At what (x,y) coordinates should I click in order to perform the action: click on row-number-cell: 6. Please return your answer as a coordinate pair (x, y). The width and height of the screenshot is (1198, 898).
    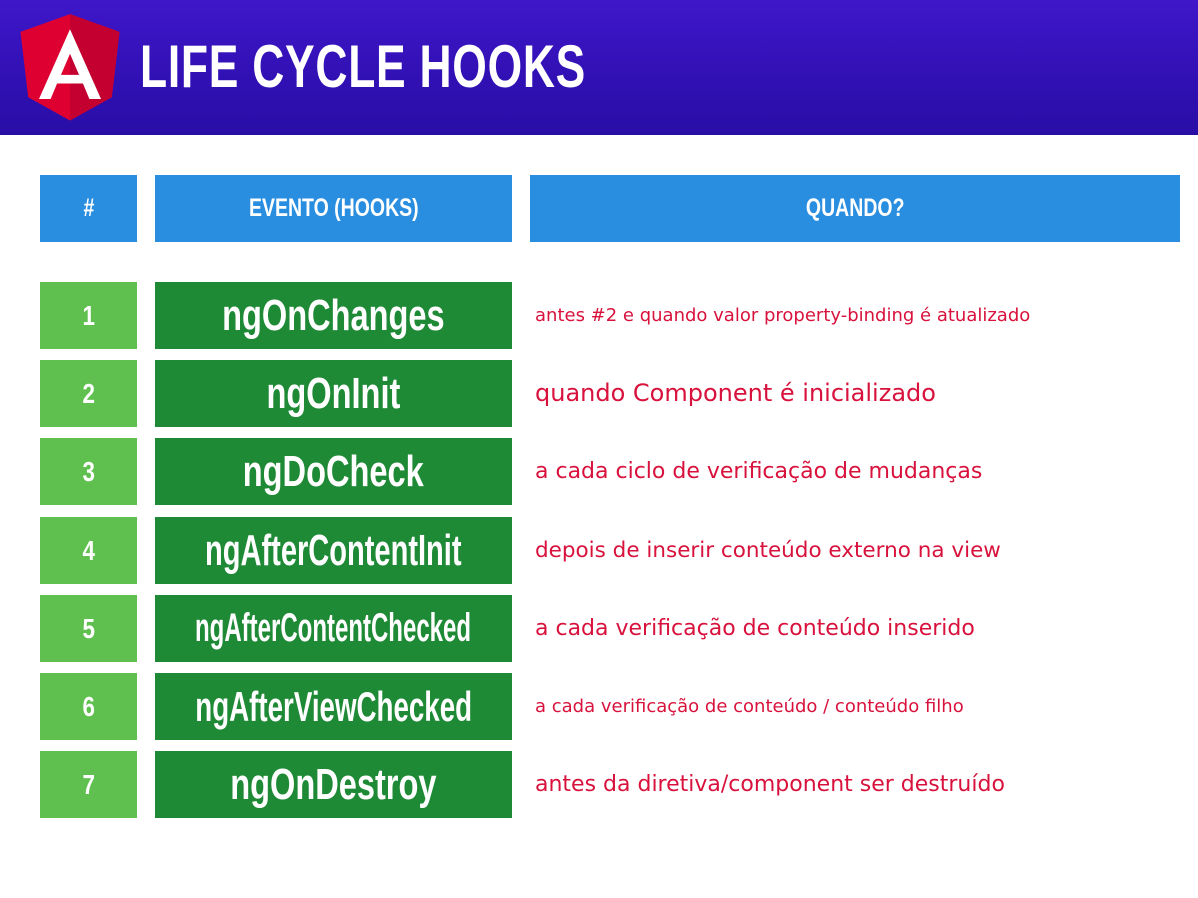
    Looking at the image, I should click on (88, 706).